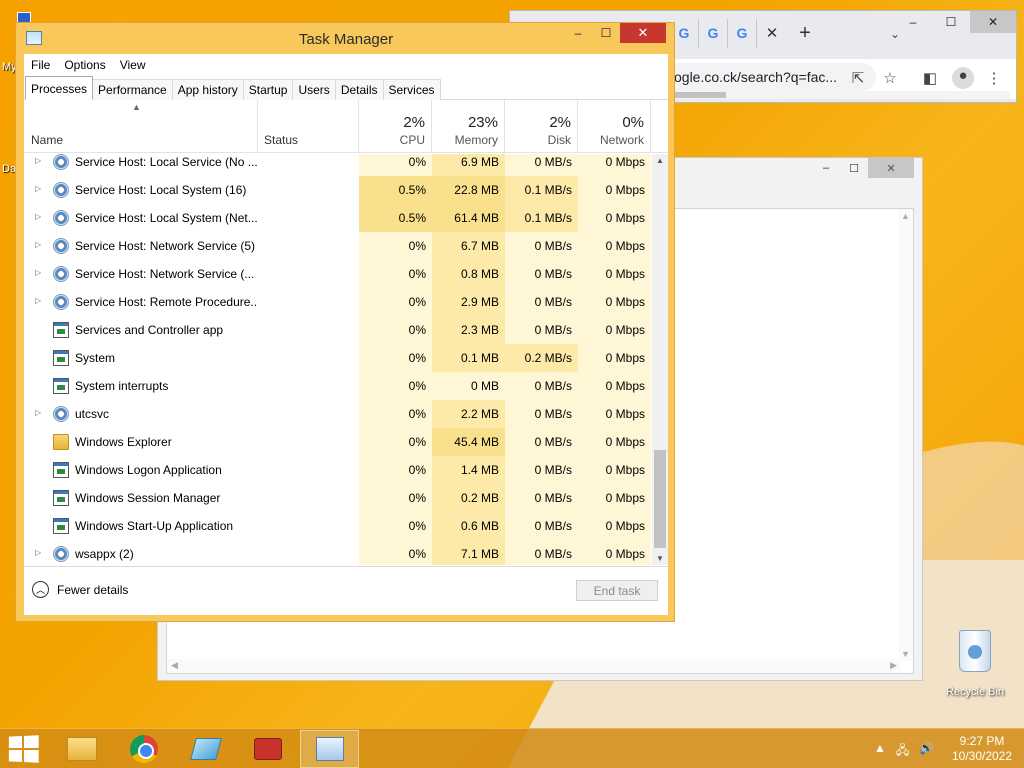 Image resolution: width=1024 pixels, height=768 pixels. What do you see at coordinates (541, 190) in the screenshot?
I see `disk-cell: 0.1 MB/s` at bounding box center [541, 190].